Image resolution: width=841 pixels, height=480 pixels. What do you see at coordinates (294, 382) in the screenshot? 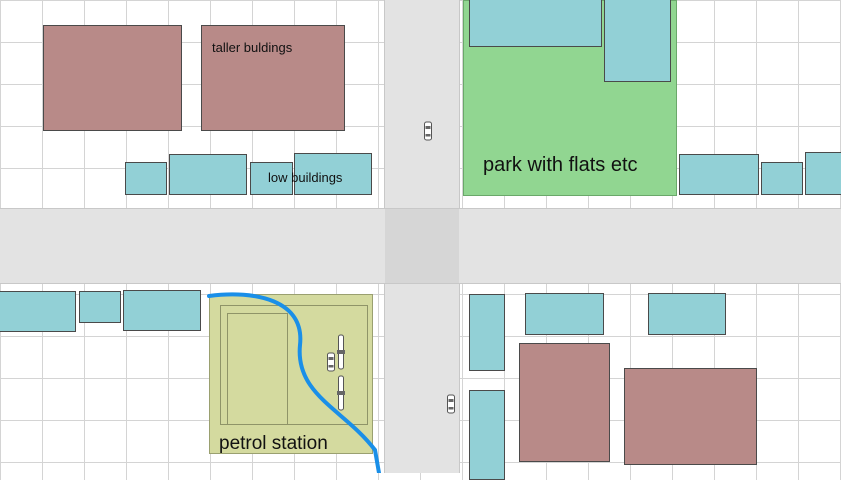
I see `route-line` at bounding box center [294, 382].